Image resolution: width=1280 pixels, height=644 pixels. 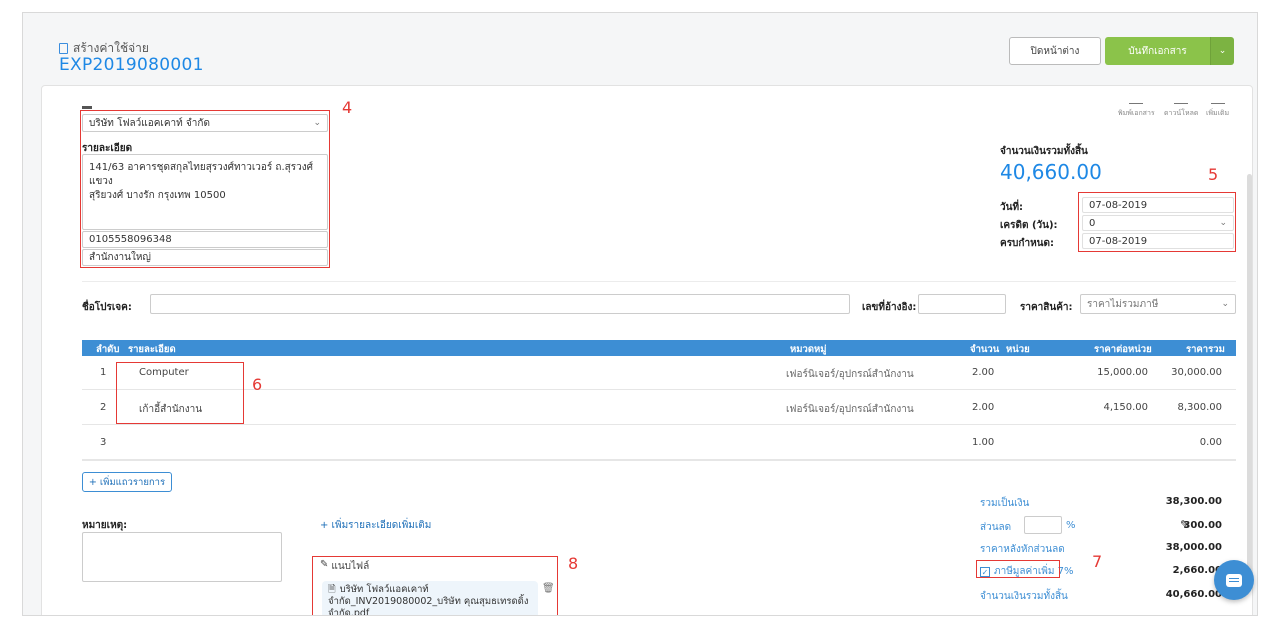 What do you see at coordinates (1181, 113) in the screenshot?
I see `download-label: ดาวน์โหลด` at bounding box center [1181, 113].